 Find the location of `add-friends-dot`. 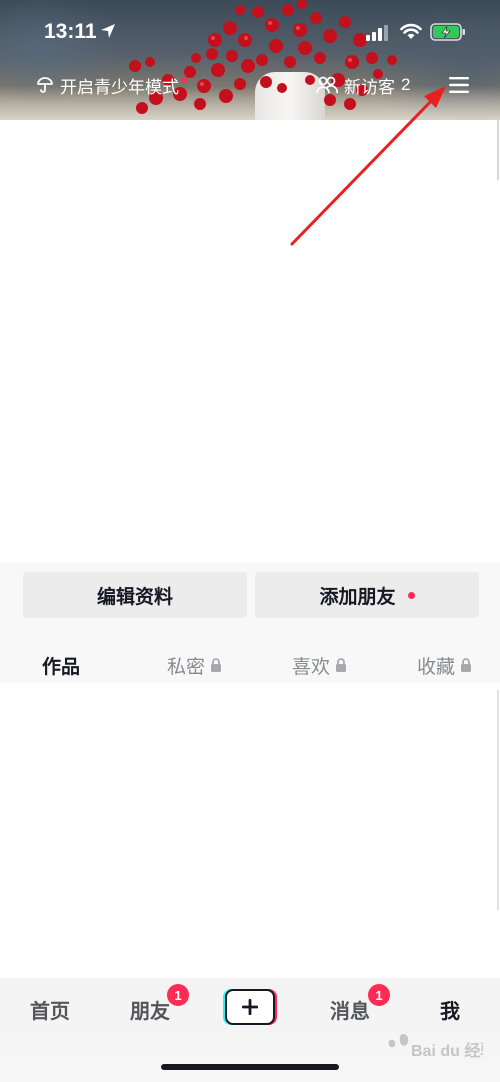

add-friends-dot is located at coordinates (411, 595).